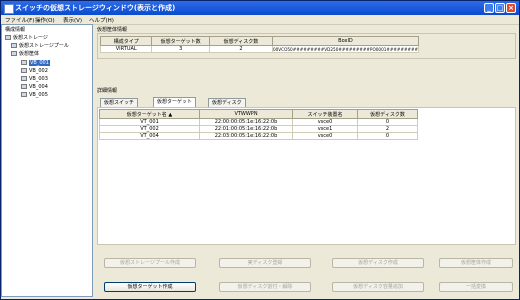 The width and height of the screenshot is (520, 300). Describe the element at coordinates (14, 45) in the screenshot. I see `pool-icon` at that location.